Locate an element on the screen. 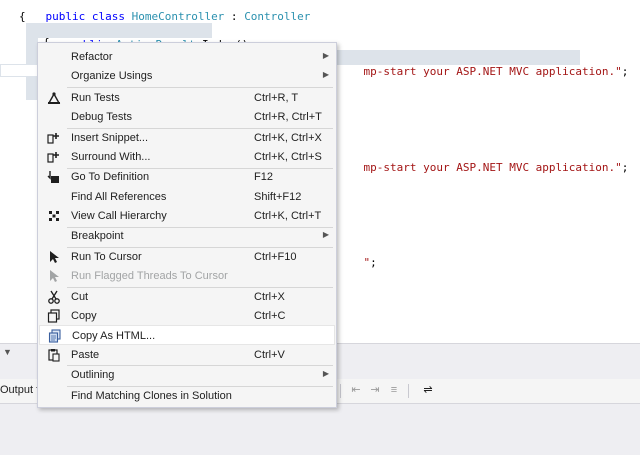 This screenshot has width=640, height=455. run-tests-icon is located at coordinates (54, 98).